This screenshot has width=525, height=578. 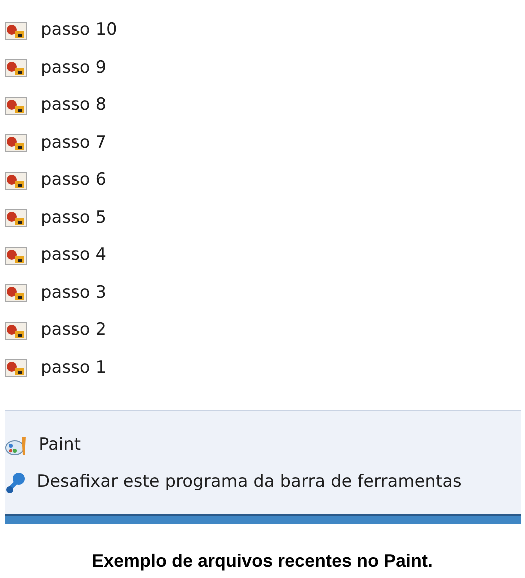 What do you see at coordinates (74, 255) in the screenshot?
I see `recent-file-item: passo 4` at bounding box center [74, 255].